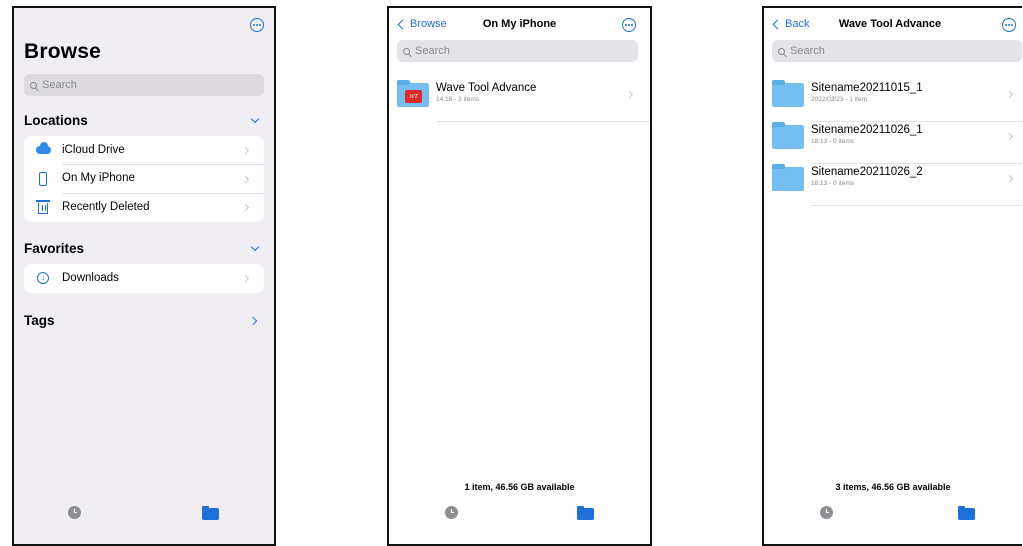 Image resolution: width=1023 pixels, height=546 pixels. What do you see at coordinates (457, 99) in the screenshot?
I see `folder-meta: 14:18 - 3 items` at bounding box center [457, 99].